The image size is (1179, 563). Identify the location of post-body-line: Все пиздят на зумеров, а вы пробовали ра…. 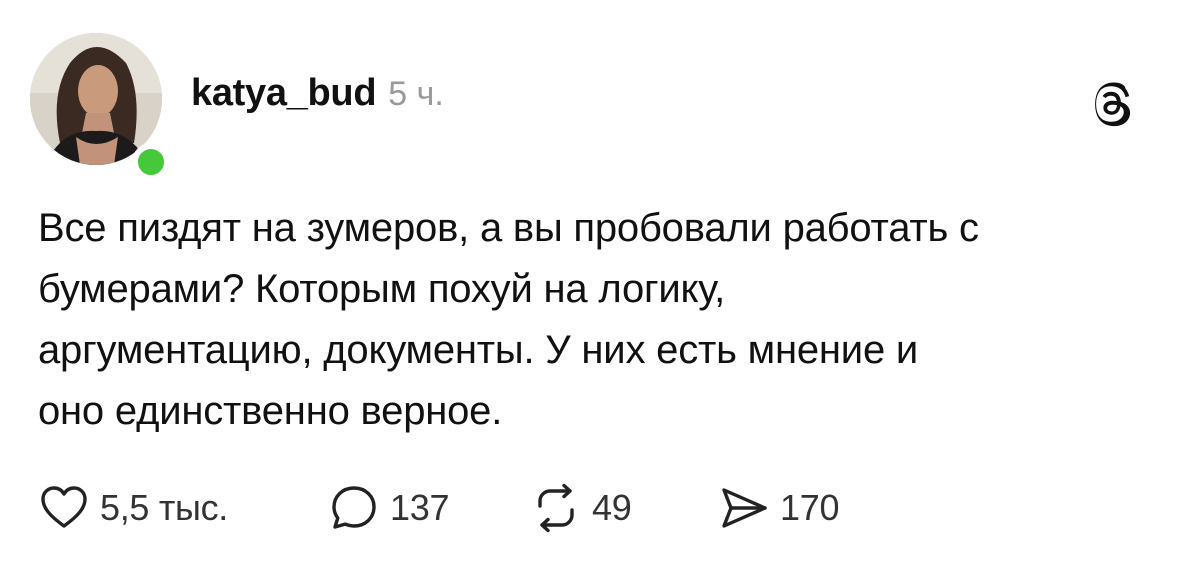
(508, 228).